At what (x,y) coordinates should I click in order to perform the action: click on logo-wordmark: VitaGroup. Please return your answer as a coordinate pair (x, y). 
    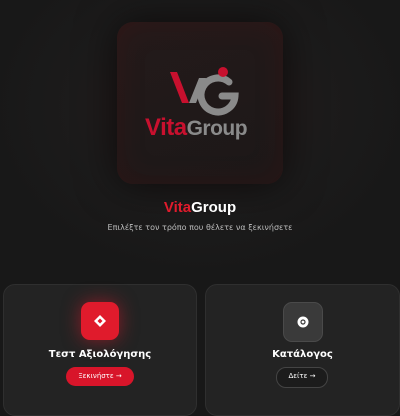
    Looking at the image, I should click on (196, 128).